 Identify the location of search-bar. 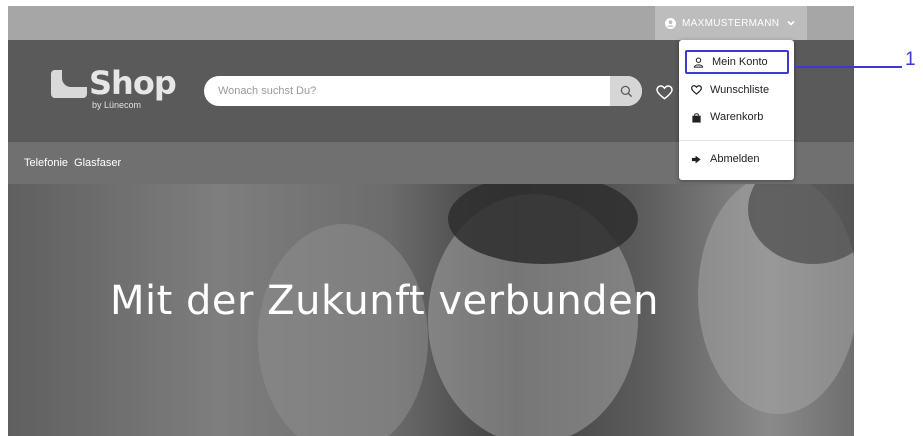
(423, 91).